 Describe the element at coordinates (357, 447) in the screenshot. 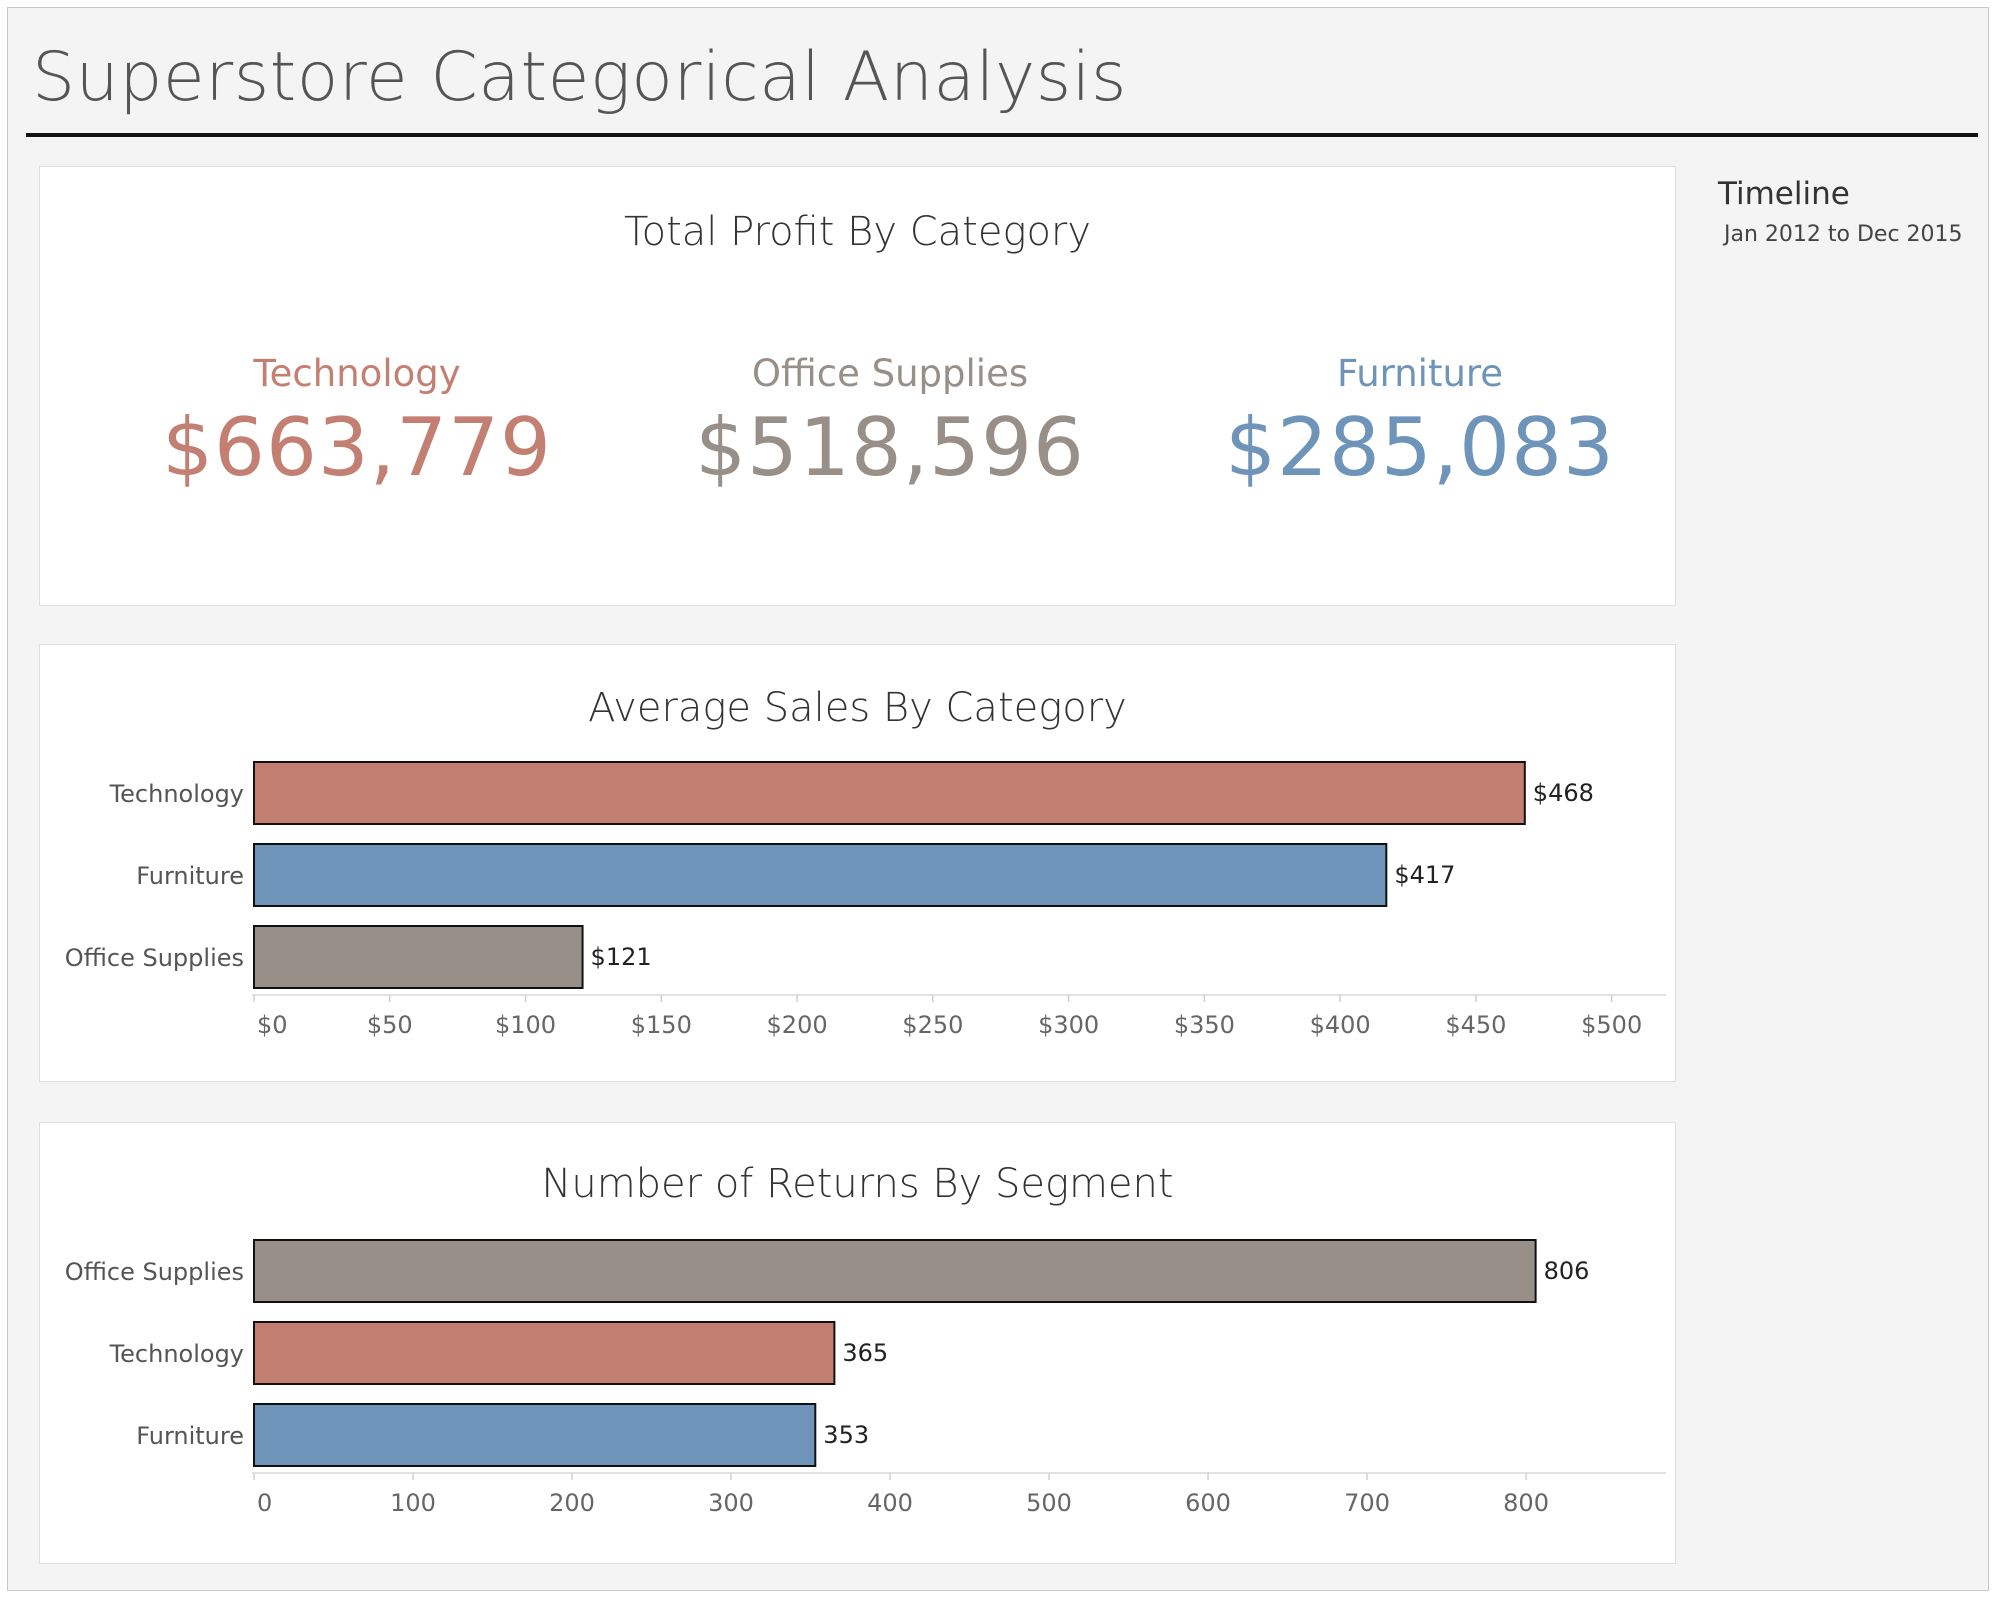

I see `kpi-technology-value: $663,779` at that location.